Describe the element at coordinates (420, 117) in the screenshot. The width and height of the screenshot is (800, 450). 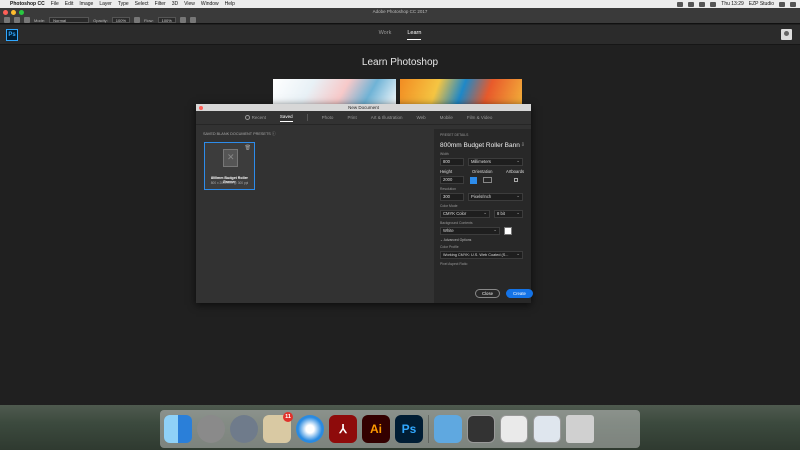
I see `tab-web: Web` at that location.